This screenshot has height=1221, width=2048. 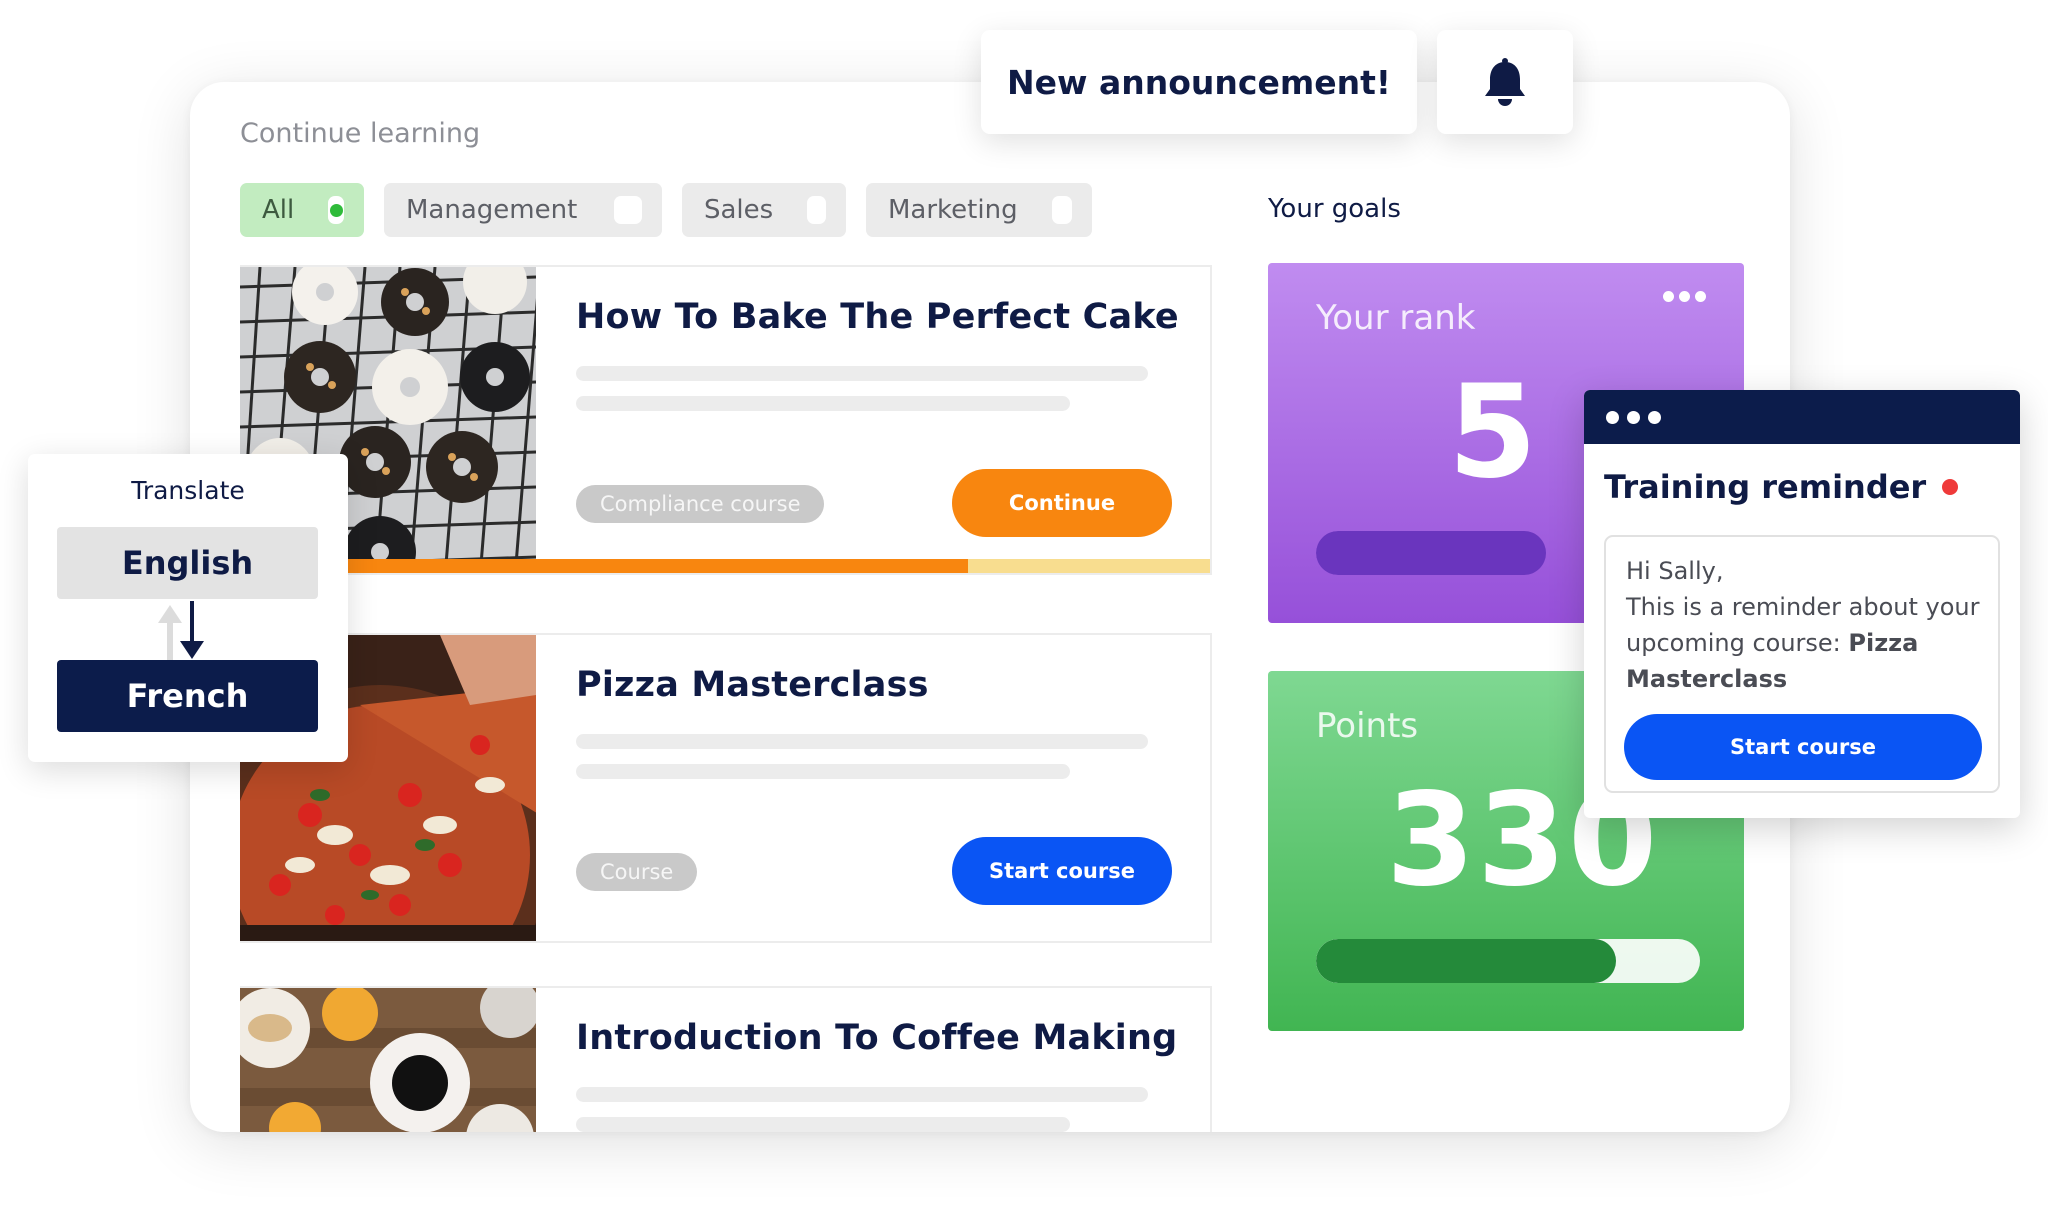 What do you see at coordinates (1431, 553) in the screenshot?
I see `rank-progress-fill` at bounding box center [1431, 553].